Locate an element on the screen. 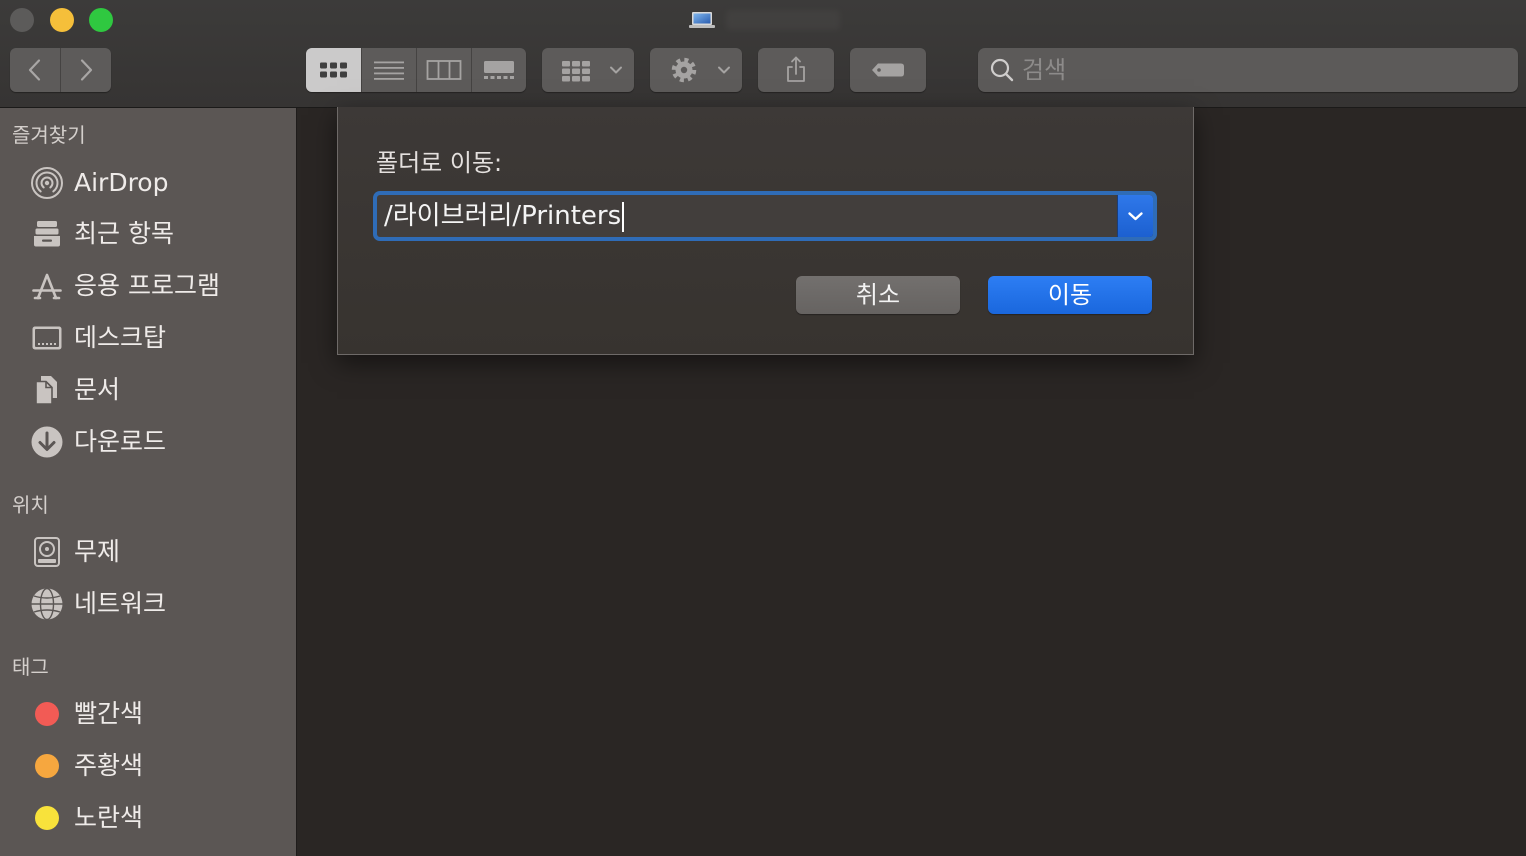 The height and width of the screenshot is (856, 1526). sidebar-item-label: 최근 항목 is located at coordinates (124, 233).